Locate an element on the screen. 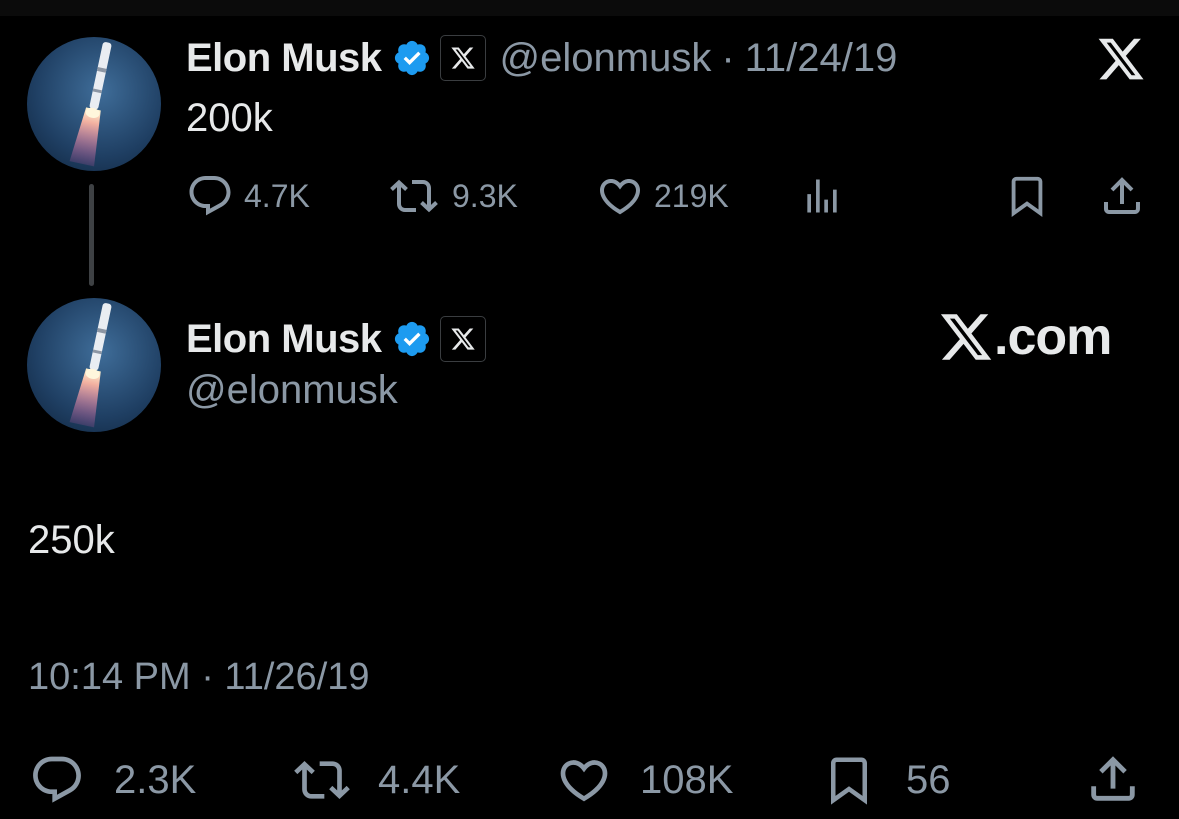  retweet-button: 4.4K is located at coordinates (374, 780).